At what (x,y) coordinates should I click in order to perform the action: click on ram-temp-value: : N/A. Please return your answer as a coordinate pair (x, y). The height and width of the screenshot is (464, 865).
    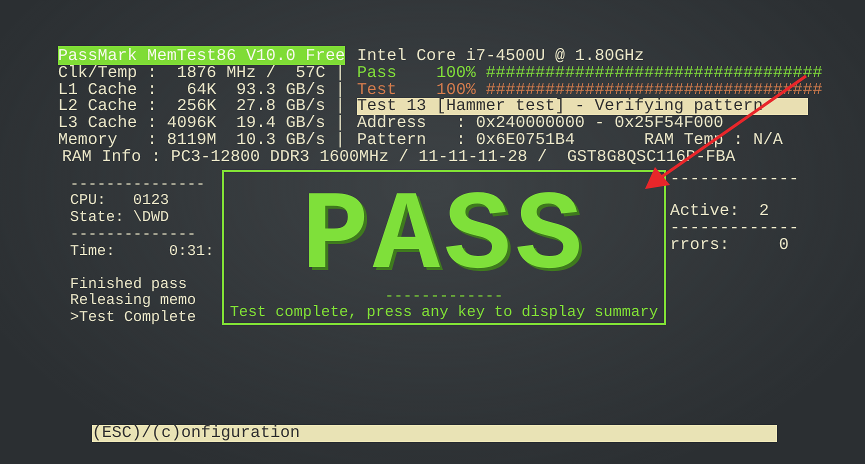
    Looking at the image, I should click on (758, 139).